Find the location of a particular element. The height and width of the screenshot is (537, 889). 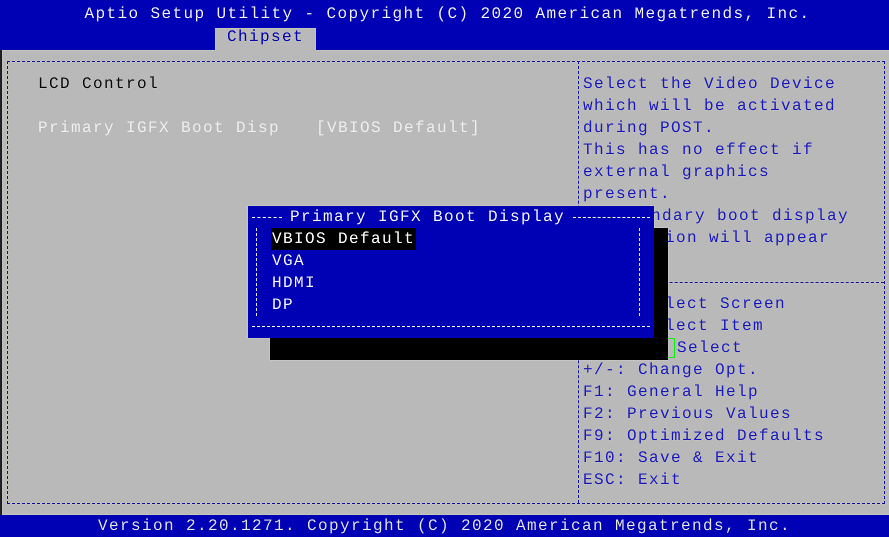

help-text: F1: General Help is located at coordinates (671, 392).